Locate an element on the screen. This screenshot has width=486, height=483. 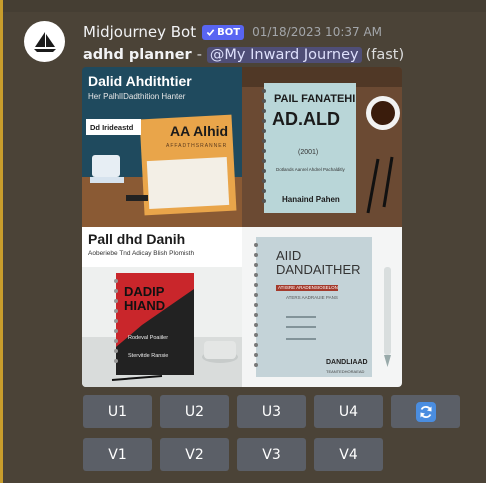
tile-1-label: Dd Irideastd is located at coordinates (112, 127).